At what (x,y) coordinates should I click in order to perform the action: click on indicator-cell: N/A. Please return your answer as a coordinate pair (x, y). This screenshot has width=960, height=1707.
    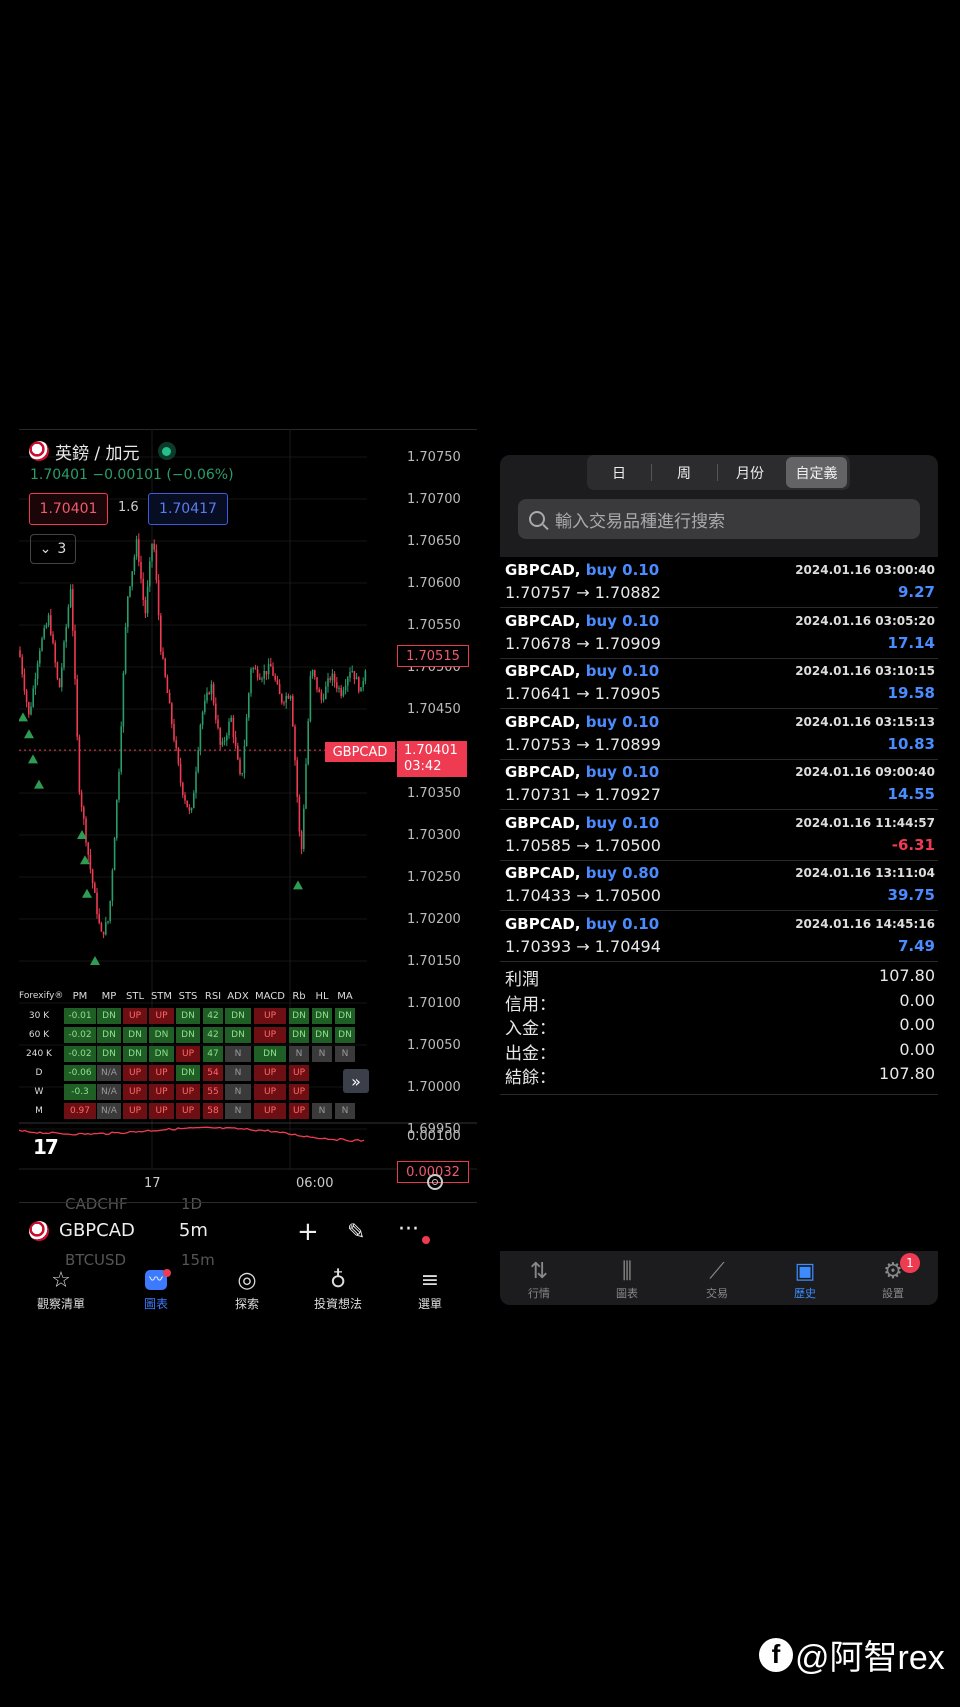
    Looking at the image, I should click on (109, 1092).